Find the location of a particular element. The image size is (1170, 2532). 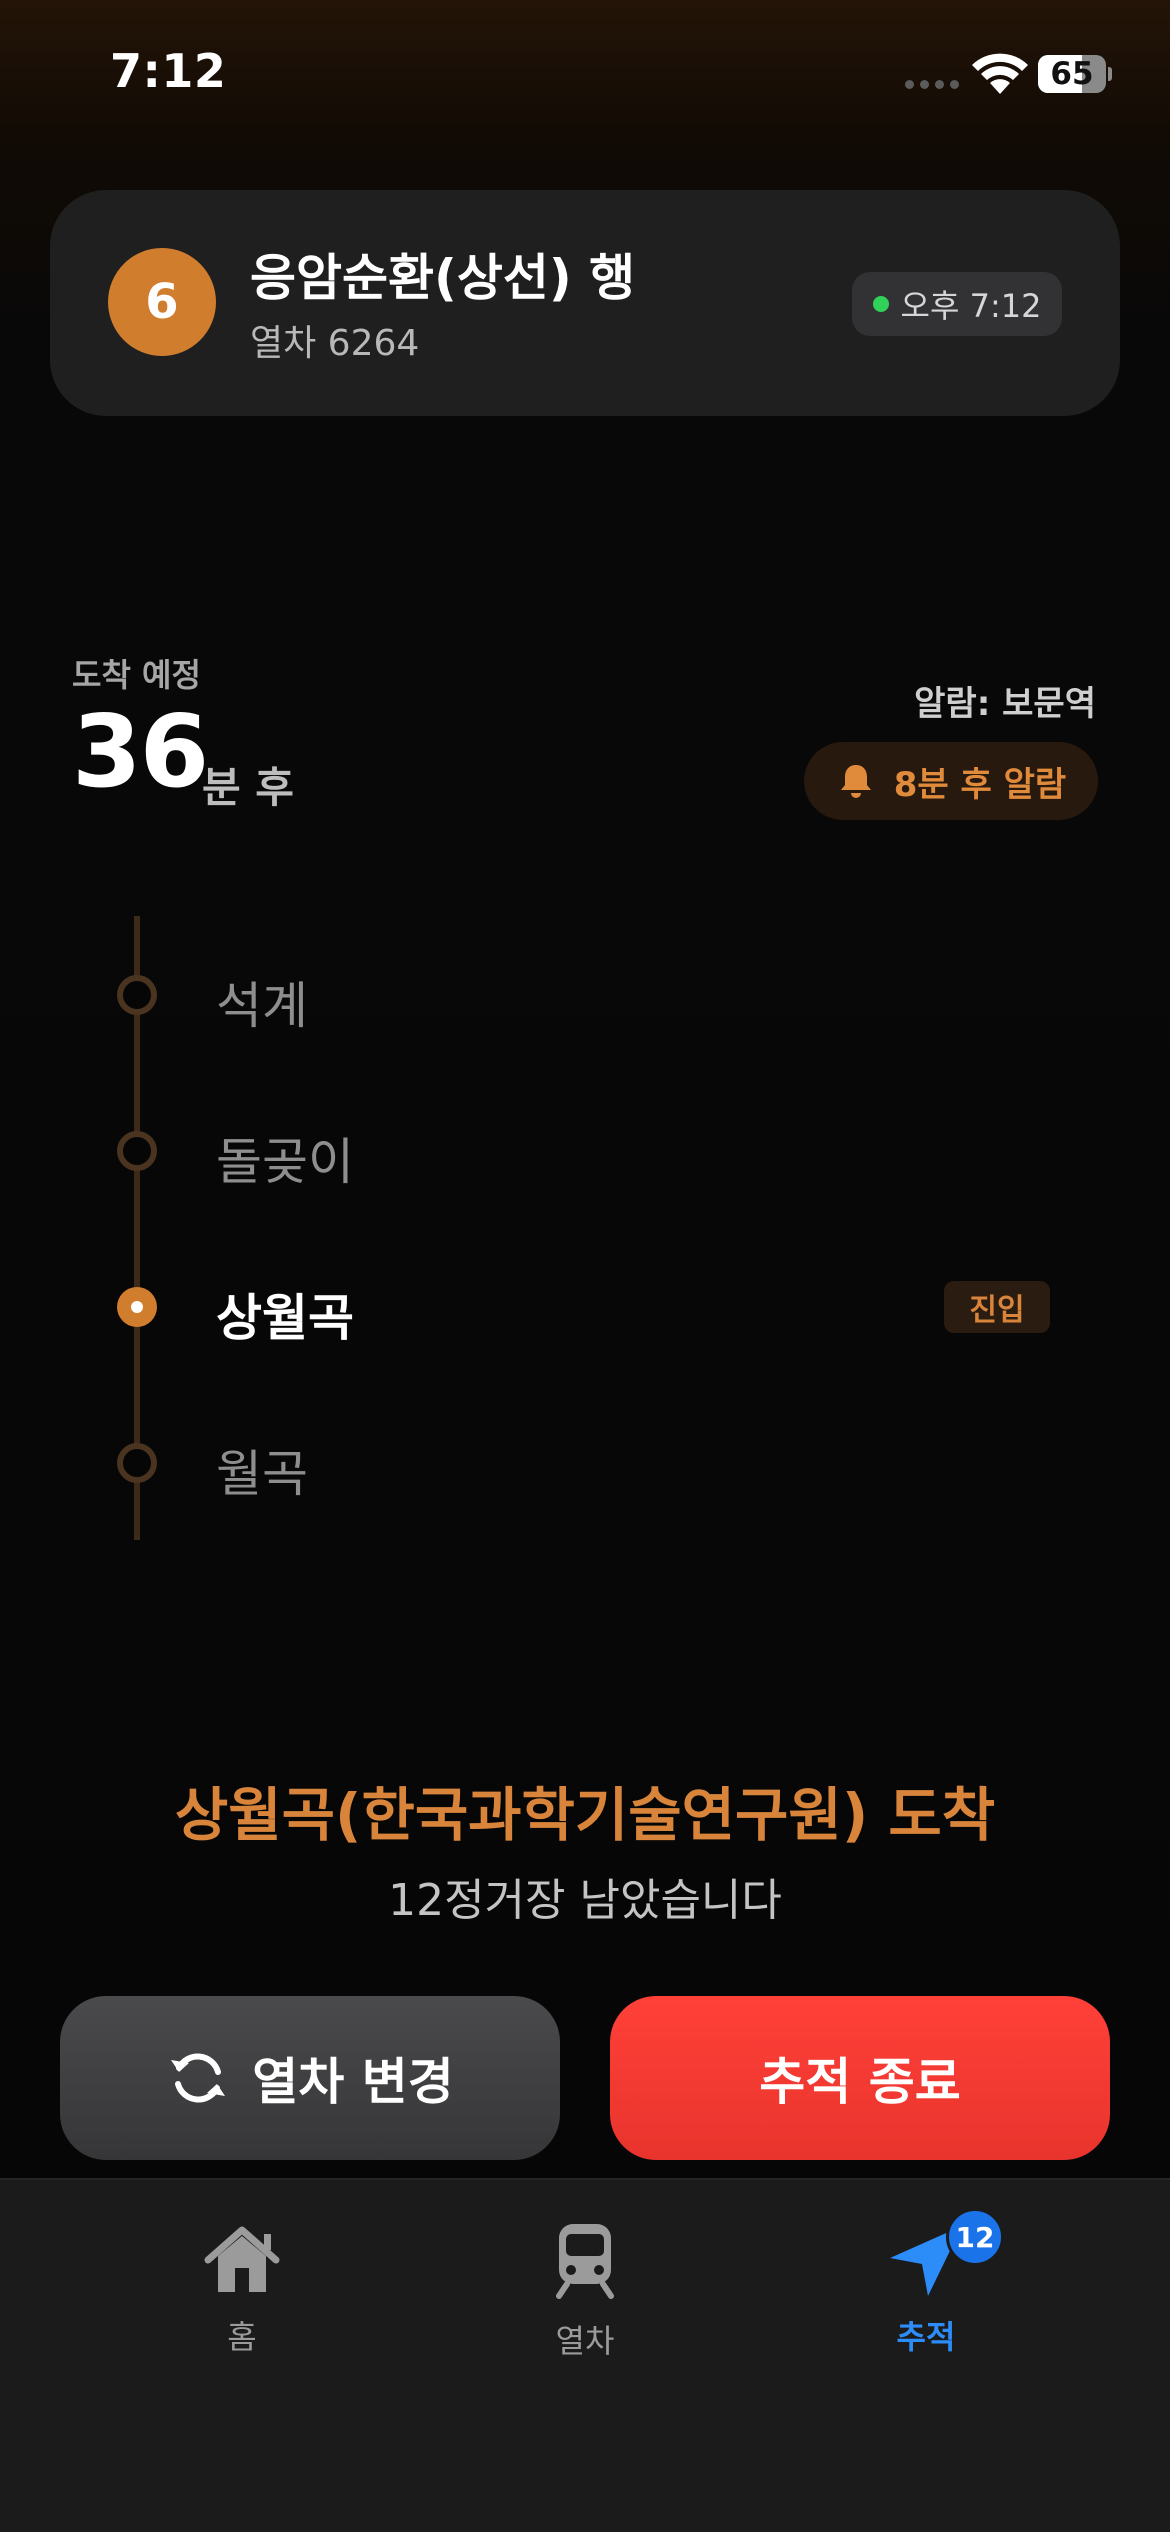

tab-tracking: 12 추적 is located at coordinates (926, 2294).